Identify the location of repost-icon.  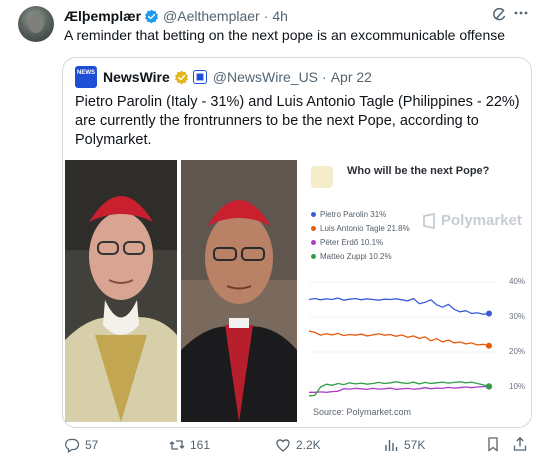
(177, 445).